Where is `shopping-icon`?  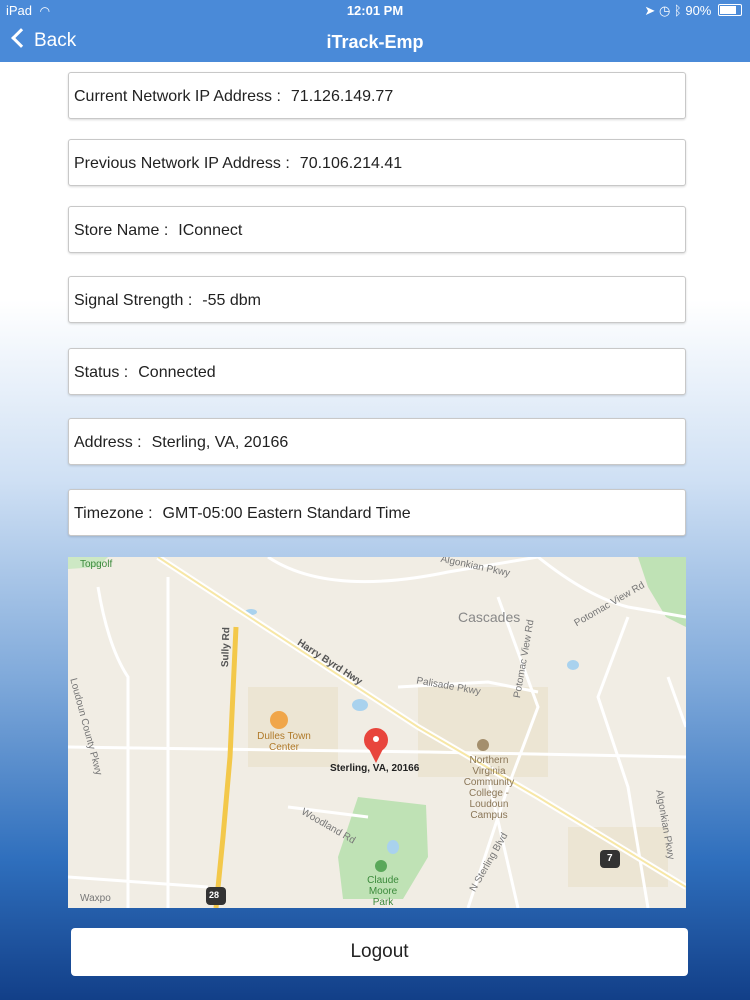 shopping-icon is located at coordinates (279, 720).